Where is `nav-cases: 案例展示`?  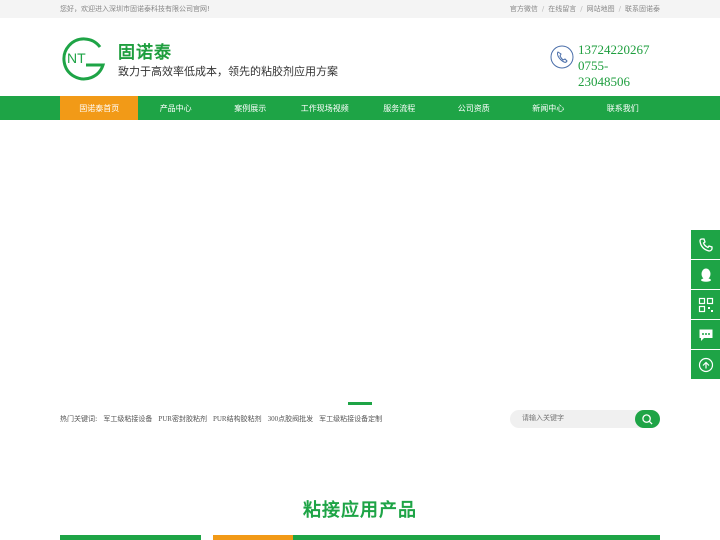
nav-cases: 案例展示 is located at coordinates (250, 108).